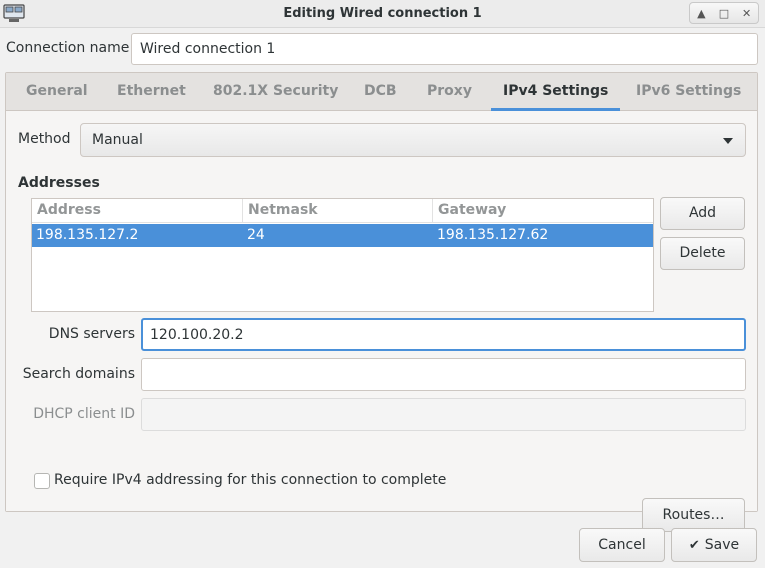 This screenshot has width=765, height=568. Describe the element at coordinates (747, 13) in the screenshot. I see `close-button: ✕` at that location.